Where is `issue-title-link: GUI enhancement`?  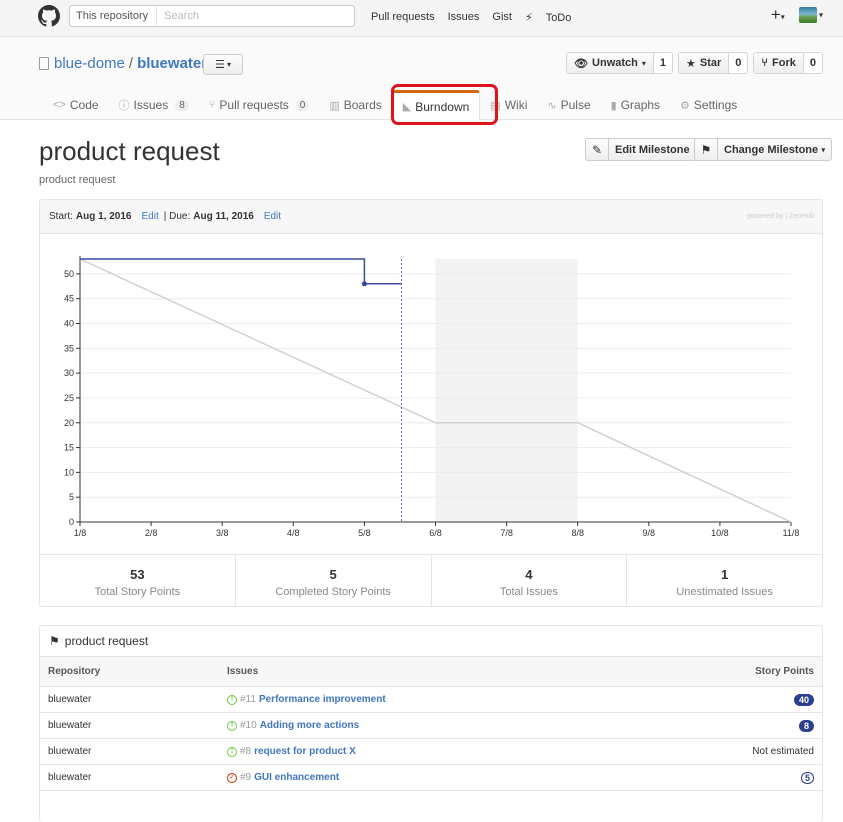 issue-title-link: GUI enhancement is located at coordinates (296, 777).